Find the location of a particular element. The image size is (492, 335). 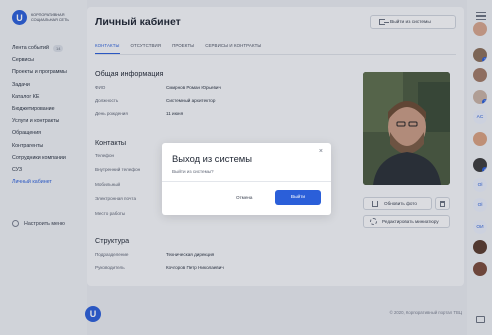

dialog-divider is located at coordinates (246, 181).